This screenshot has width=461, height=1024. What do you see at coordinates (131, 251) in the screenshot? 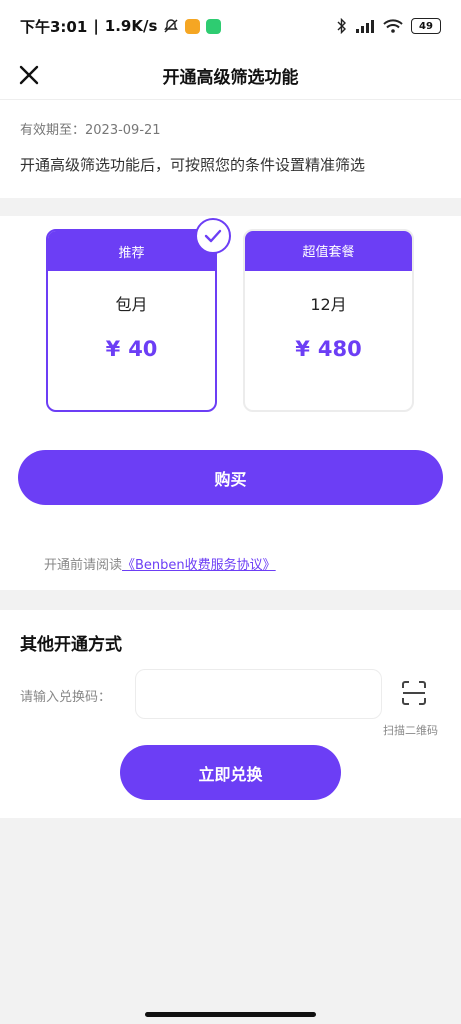
I see `plan-tag: 推荐` at bounding box center [131, 251].